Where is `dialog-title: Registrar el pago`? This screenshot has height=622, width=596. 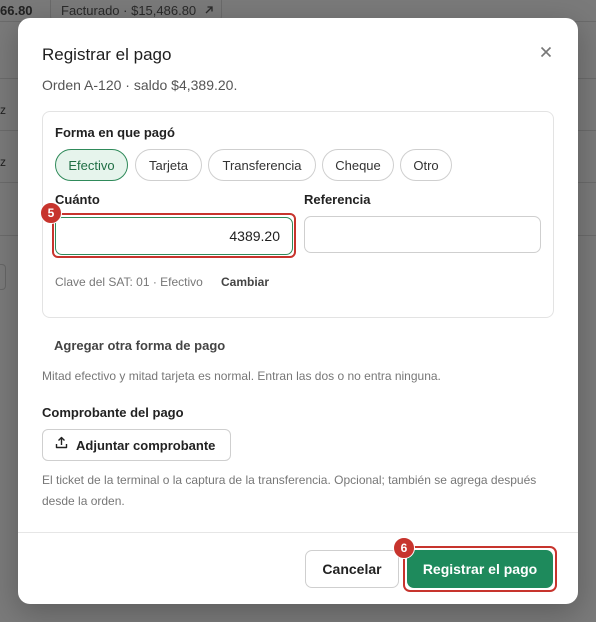
dialog-title: Registrar el pago is located at coordinates (107, 54).